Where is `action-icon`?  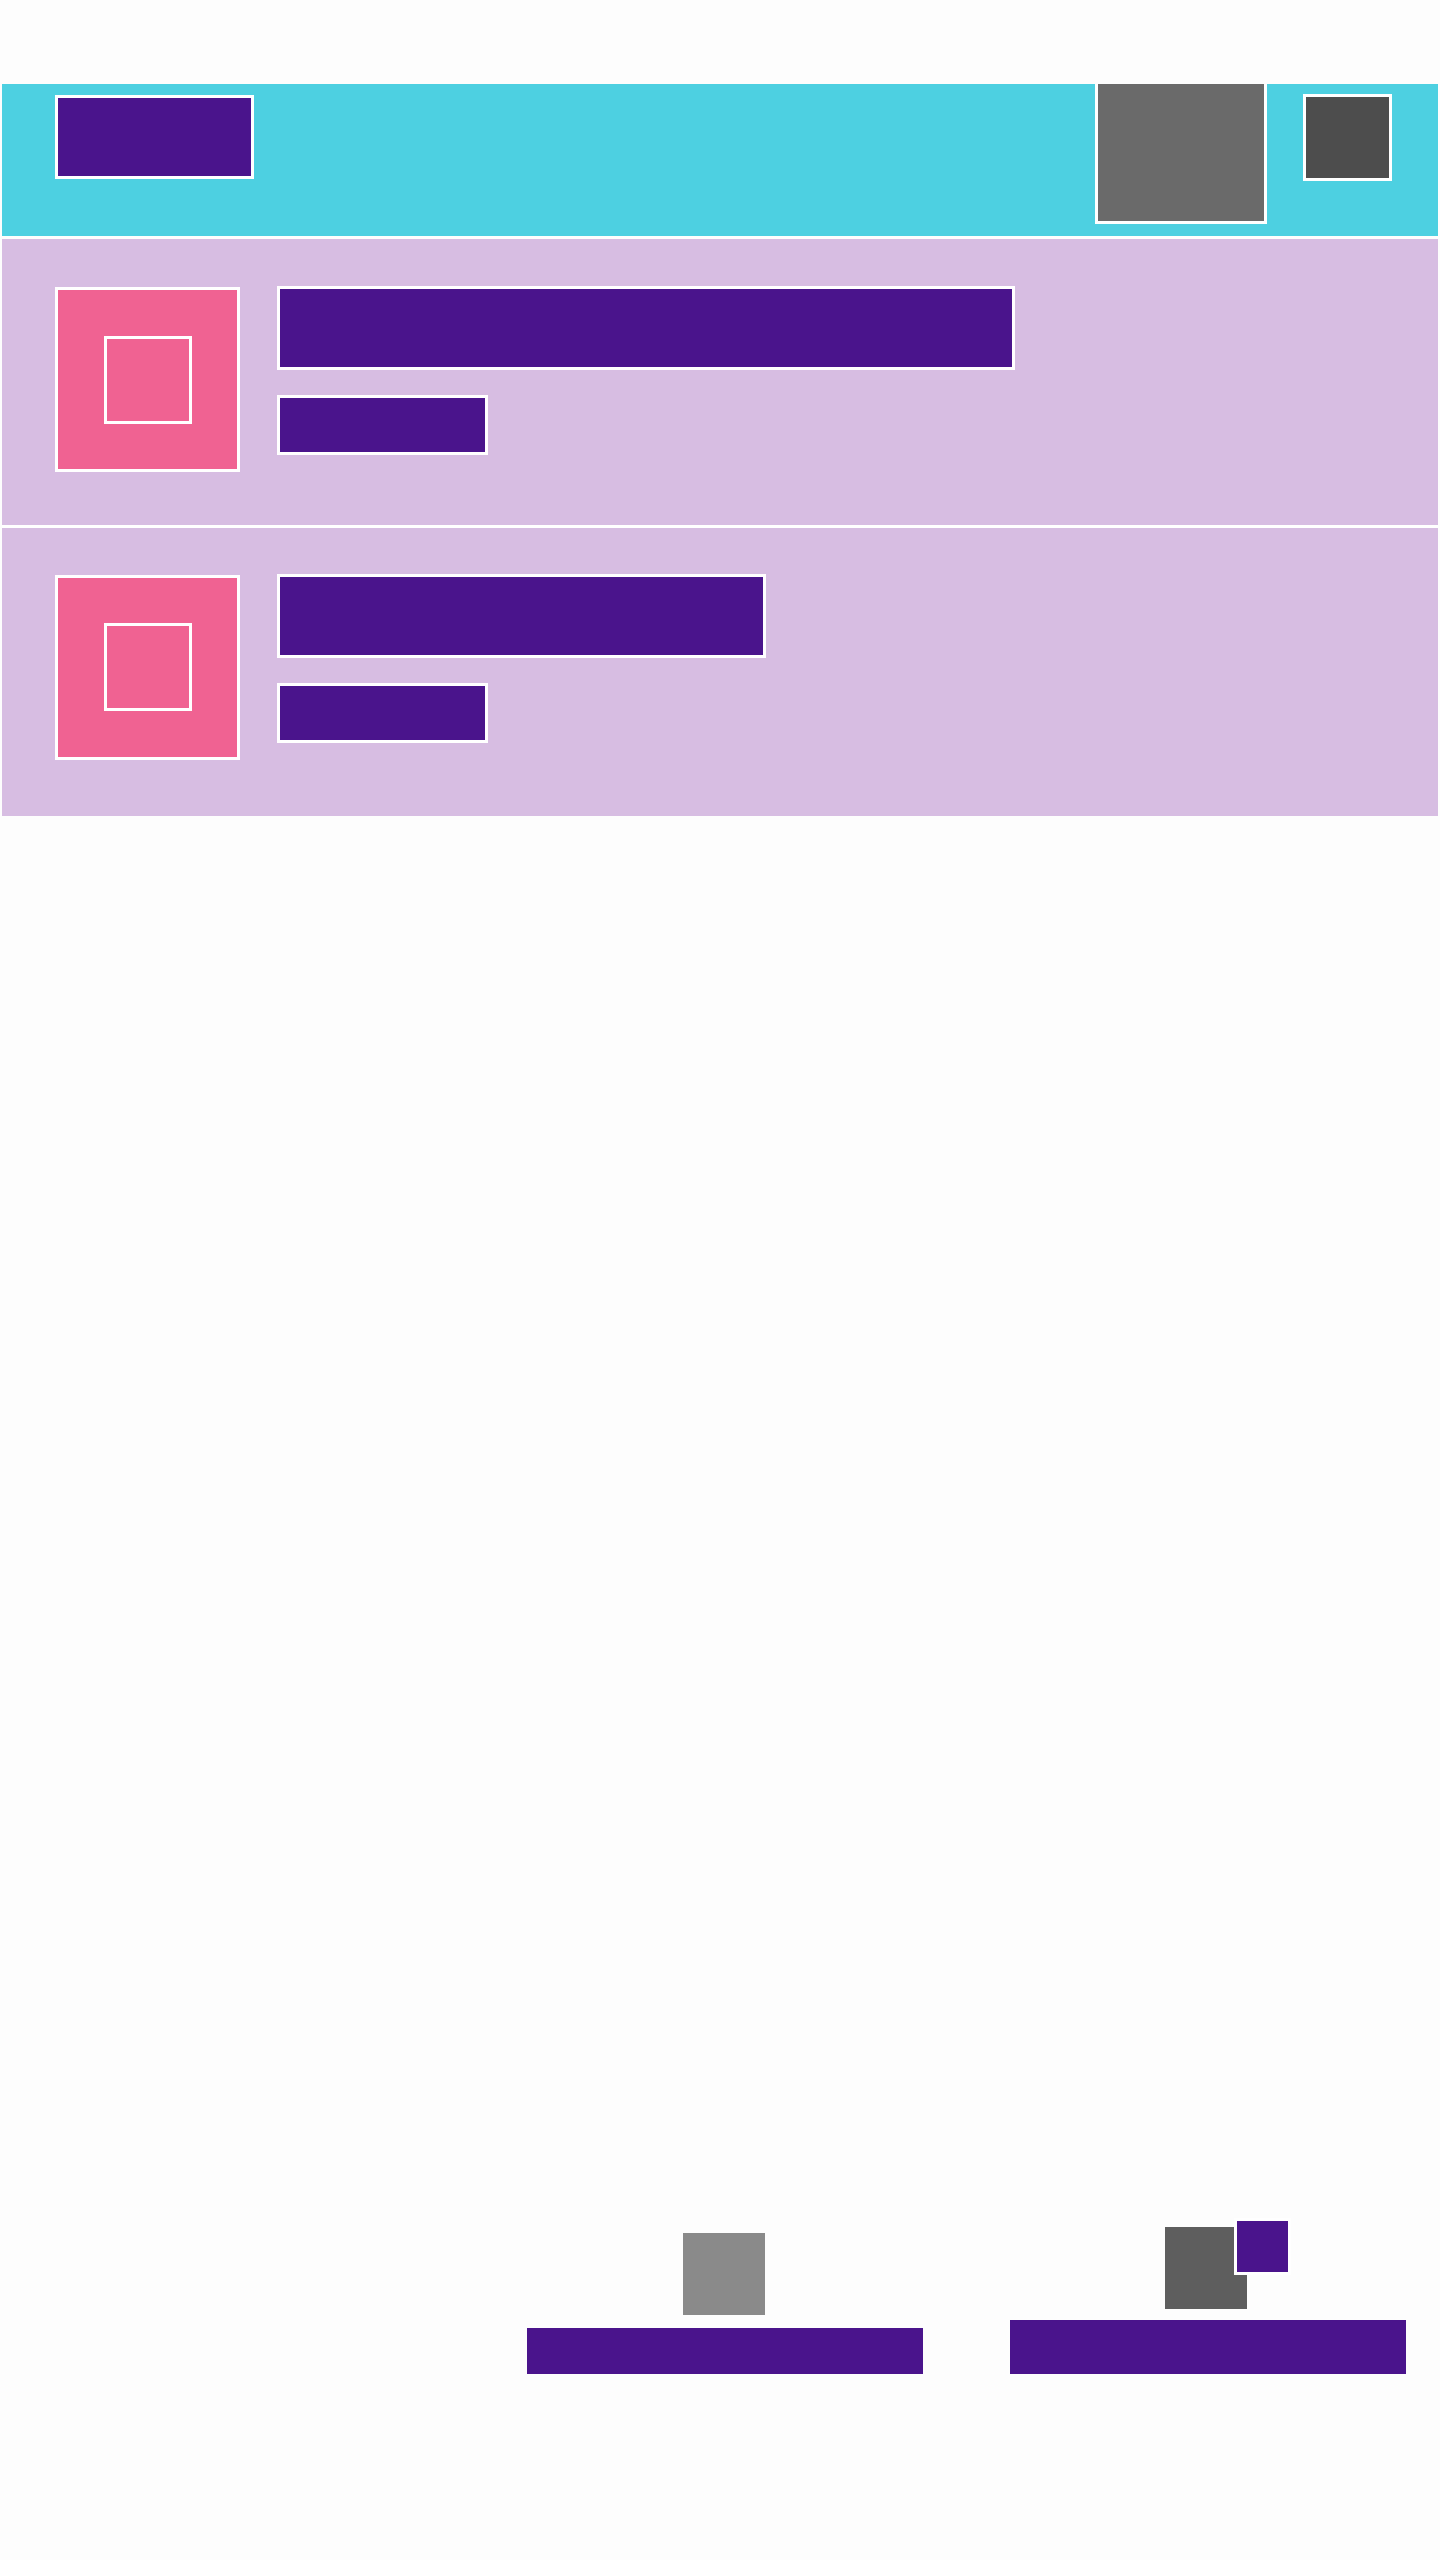
action-icon is located at coordinates (1181, 154).